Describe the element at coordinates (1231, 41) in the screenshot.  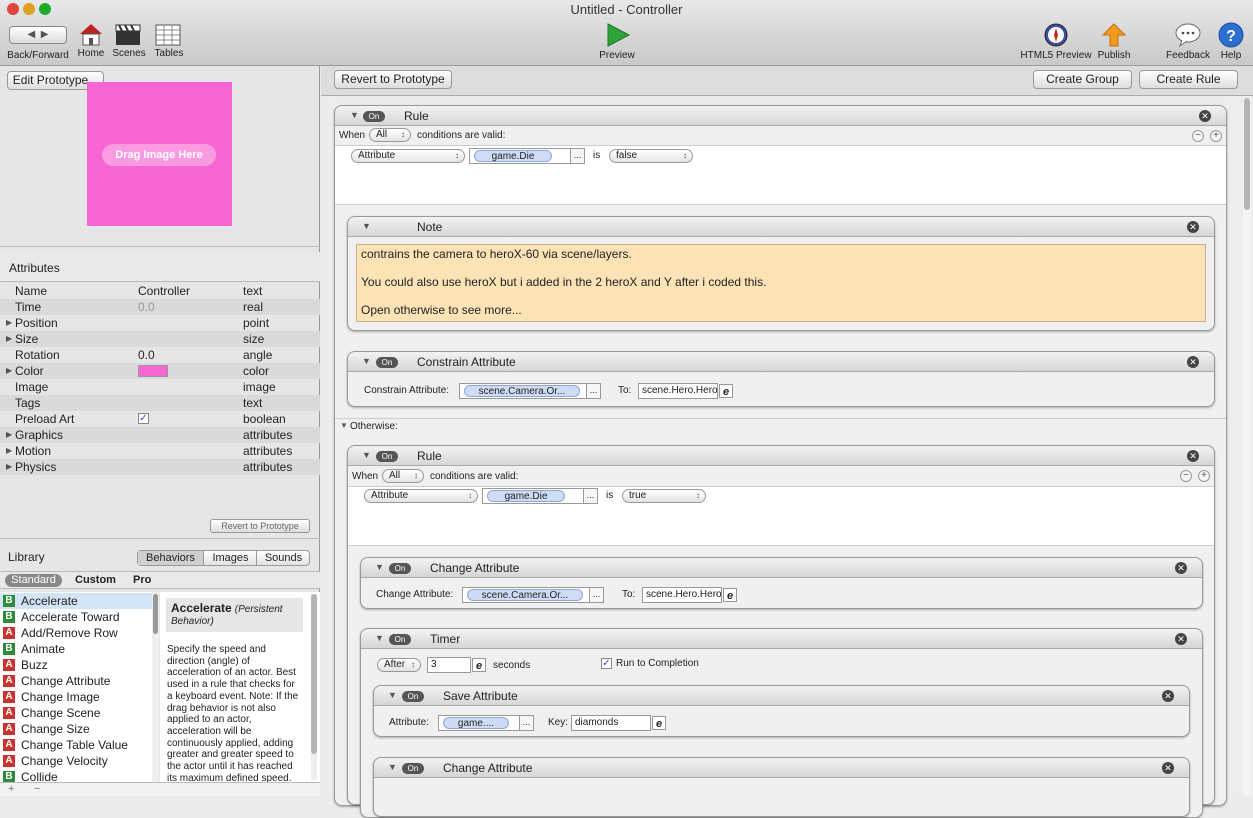
I see `help-button: ? Help` at that location.